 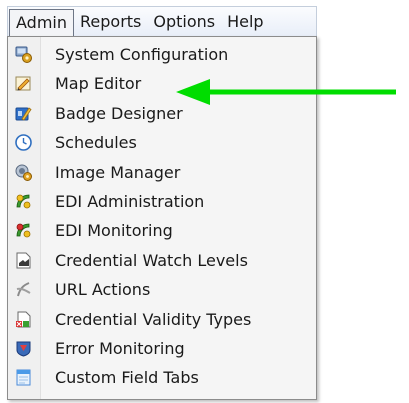 I want to click on menu-item-label: Custom Field Tabs, so click(x=127, y=378).